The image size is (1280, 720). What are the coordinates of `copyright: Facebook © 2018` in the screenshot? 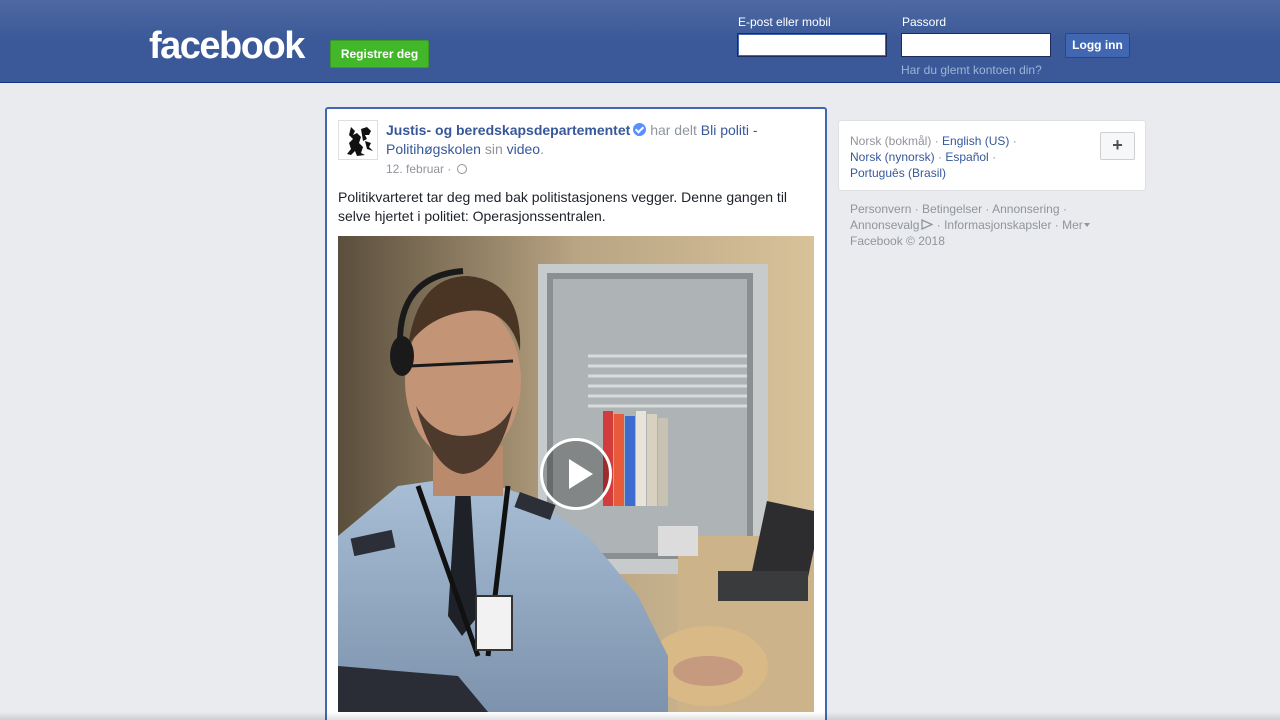 It's located at (897, 241).